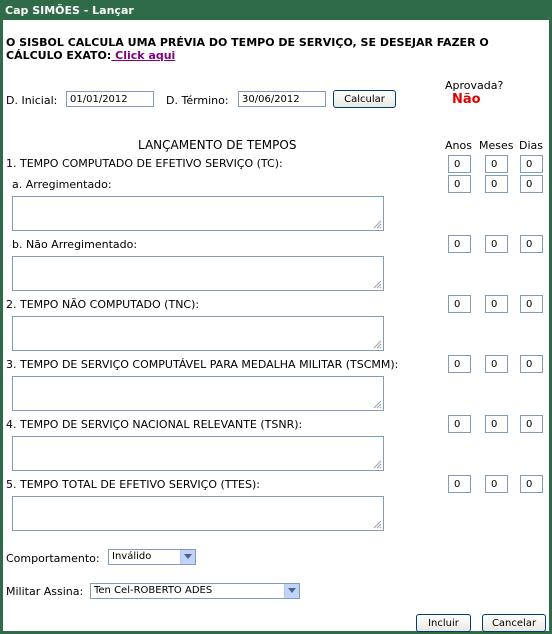  Describe the element at coordinates (459, 484) in the screenshot. I see `ttes-years-input` at that location.